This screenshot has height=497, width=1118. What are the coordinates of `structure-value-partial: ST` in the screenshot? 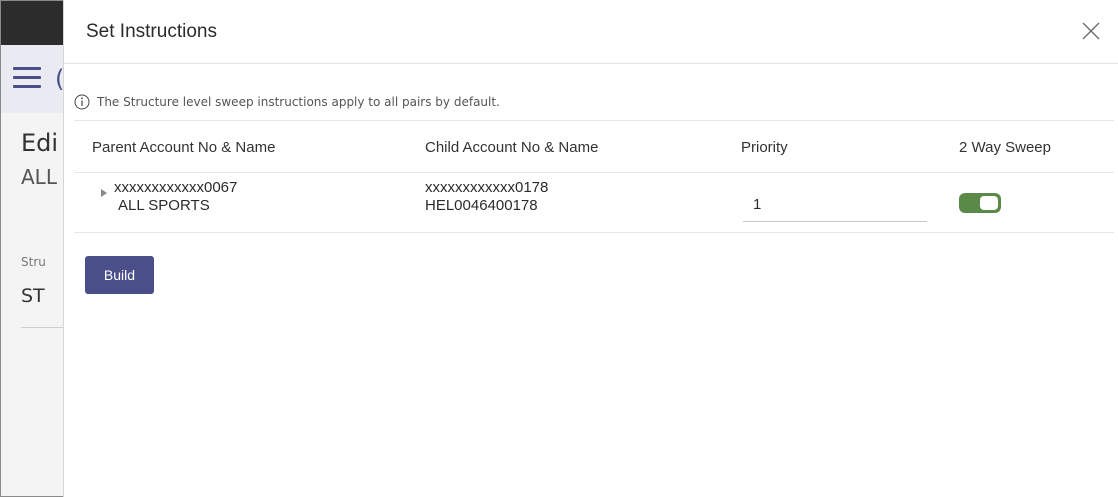 It's located at (33, 296).